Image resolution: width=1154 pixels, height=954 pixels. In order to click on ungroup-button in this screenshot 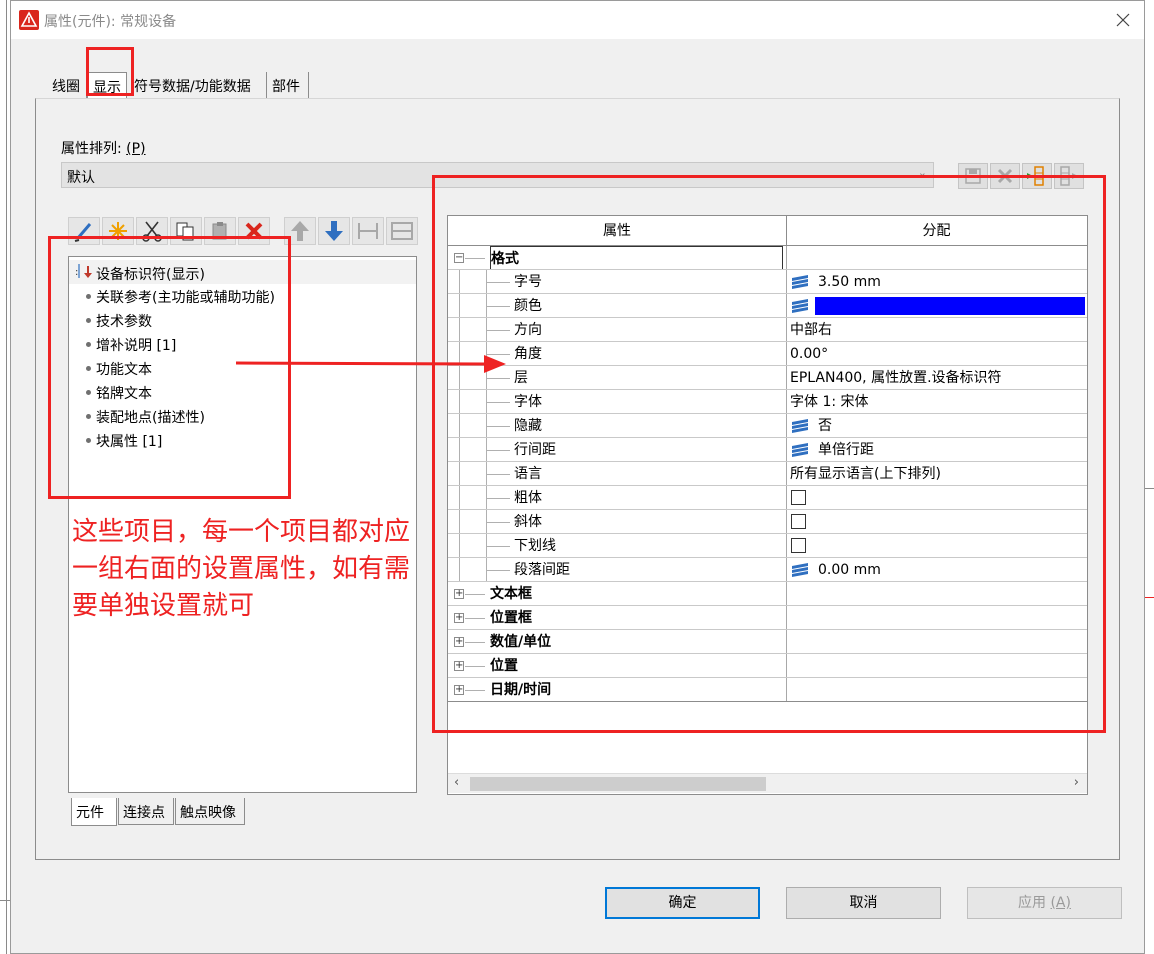, I will do `click(402, 231)`.